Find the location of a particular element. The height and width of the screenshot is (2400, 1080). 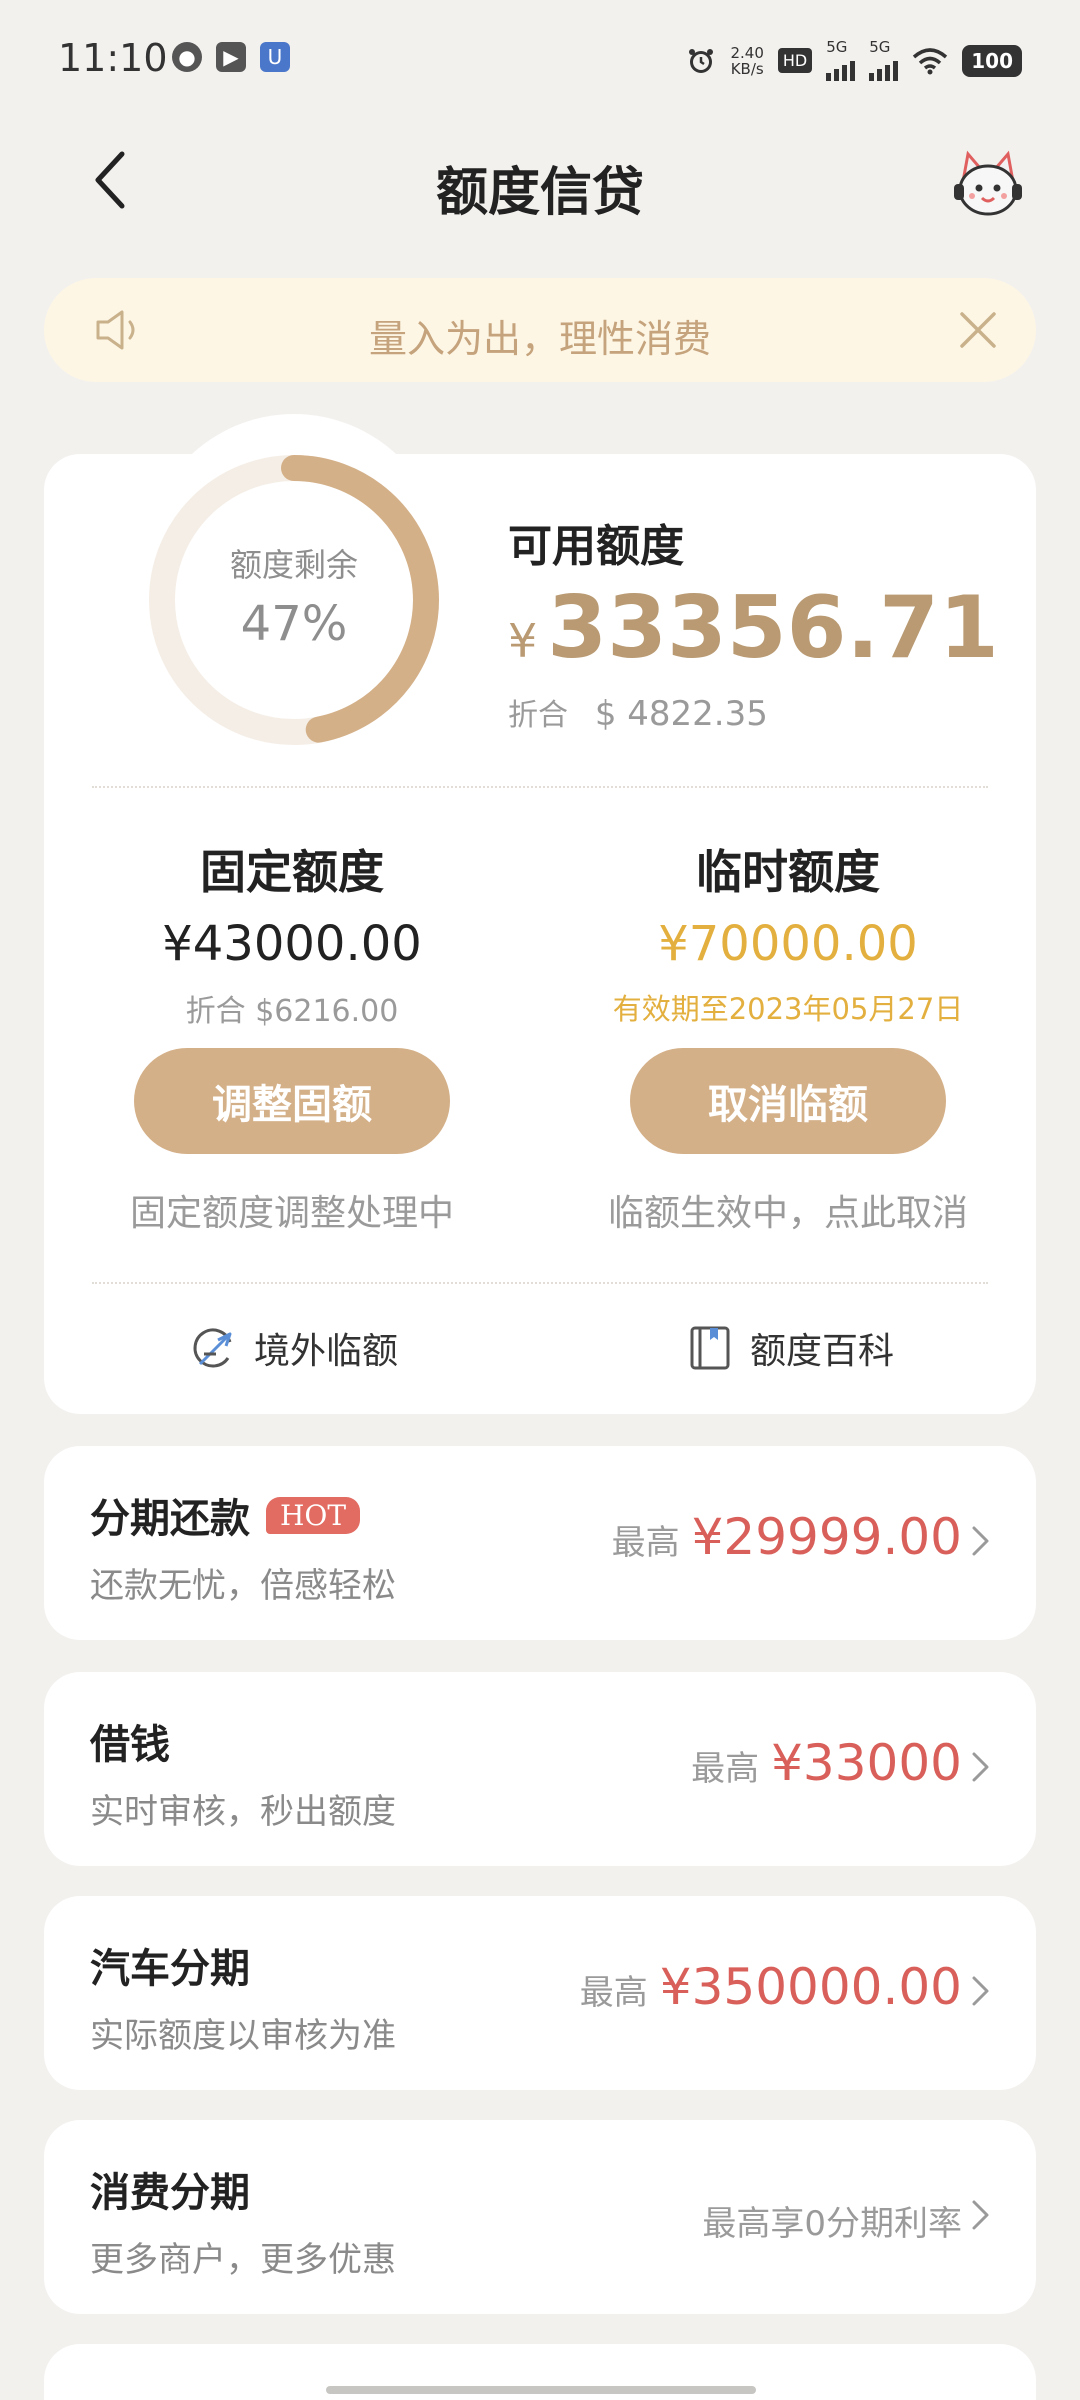

mascot-icon is located at coordinates (988, 183).